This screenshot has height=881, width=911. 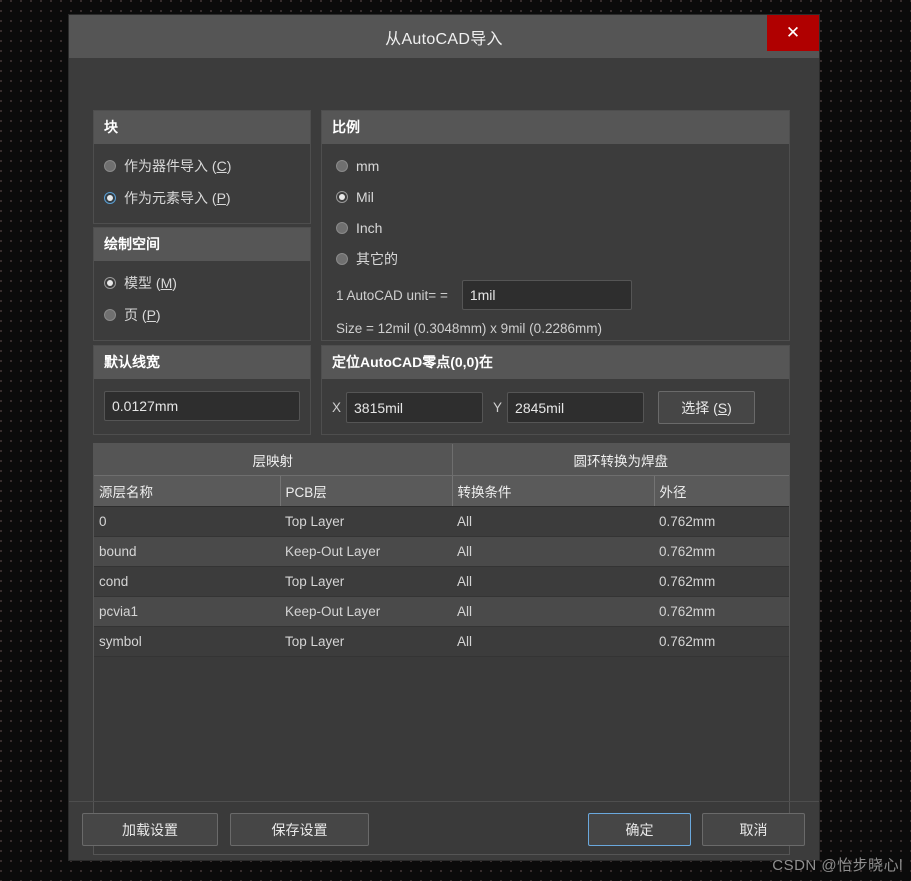 What do you see at coordinates (546, 295) in the screenshot?
I see `autocad-unit-input` at bounding box center [546, 295].